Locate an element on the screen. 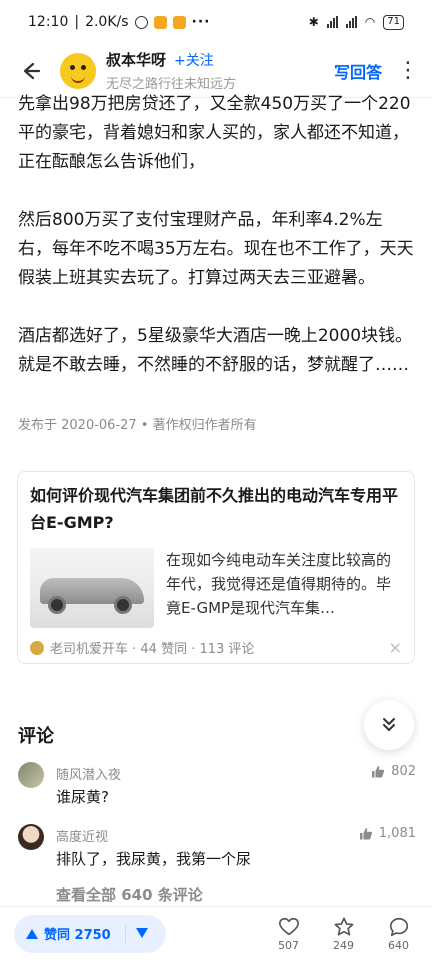  bluetooth-icon: ✱ is located at coordinates (313, 22).